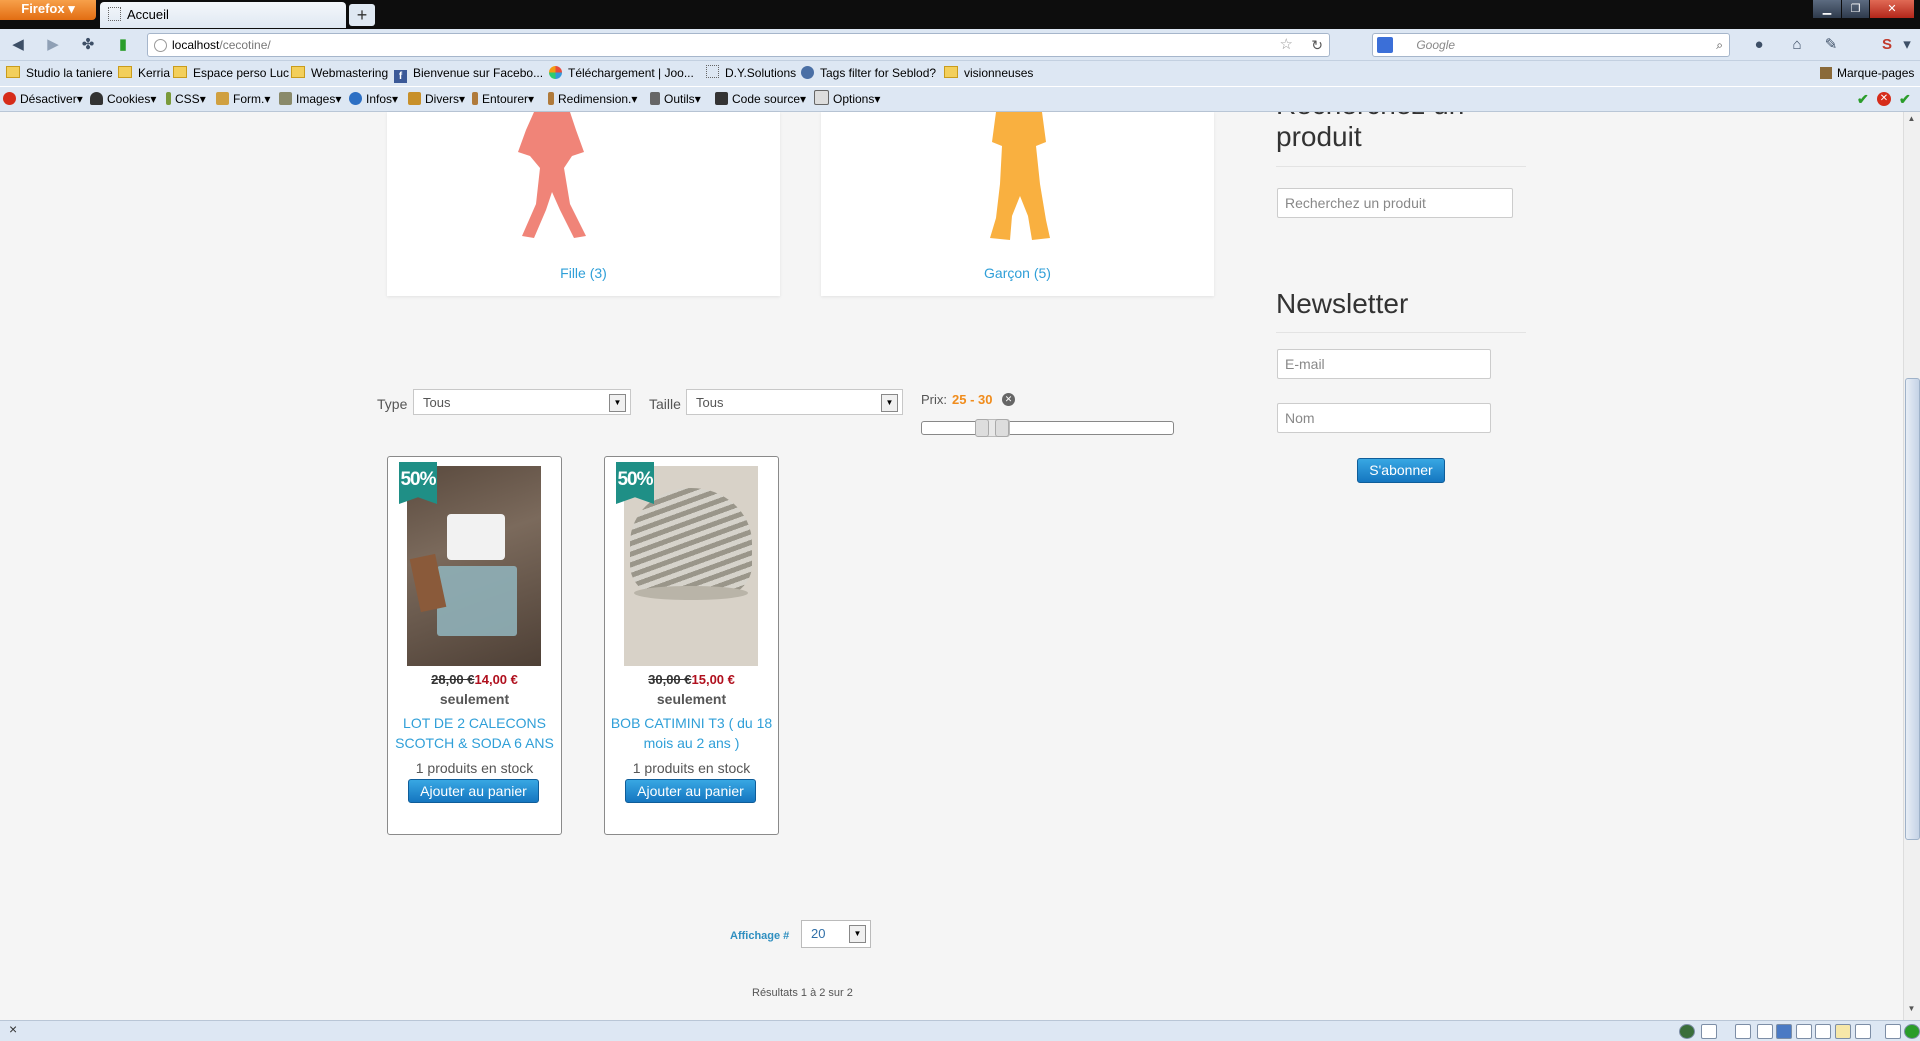  Describe the element at coordinates (88, 45) in the screenshot. I see `addon-icon: ✤` at that location.